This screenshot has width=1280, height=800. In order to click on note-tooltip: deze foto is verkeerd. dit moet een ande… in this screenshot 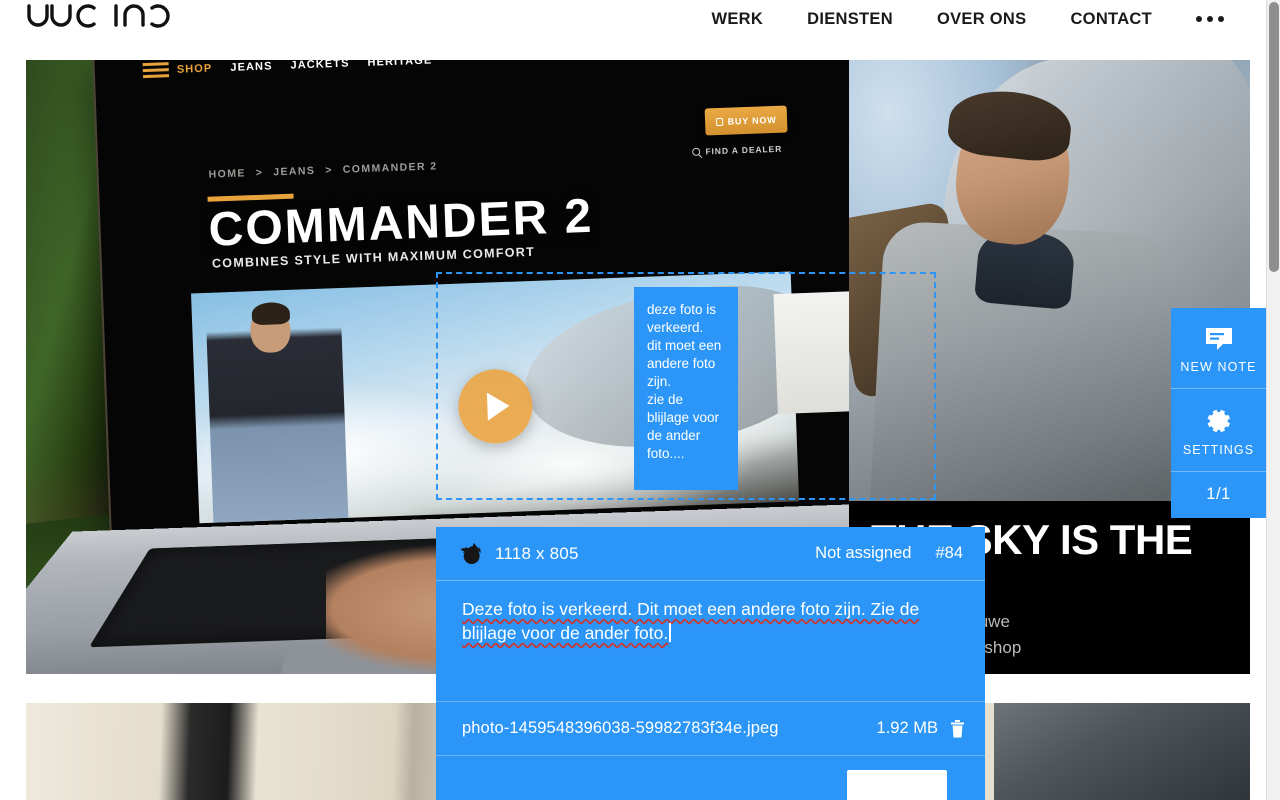, I will do `click(686, 388)`.